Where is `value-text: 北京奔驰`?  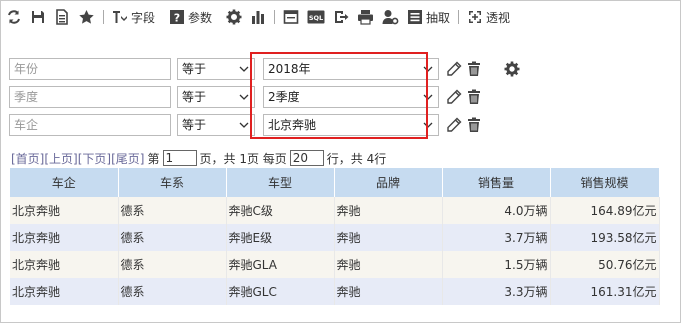 value-text: 北京奔驰 is located at coordinates (292, 125).